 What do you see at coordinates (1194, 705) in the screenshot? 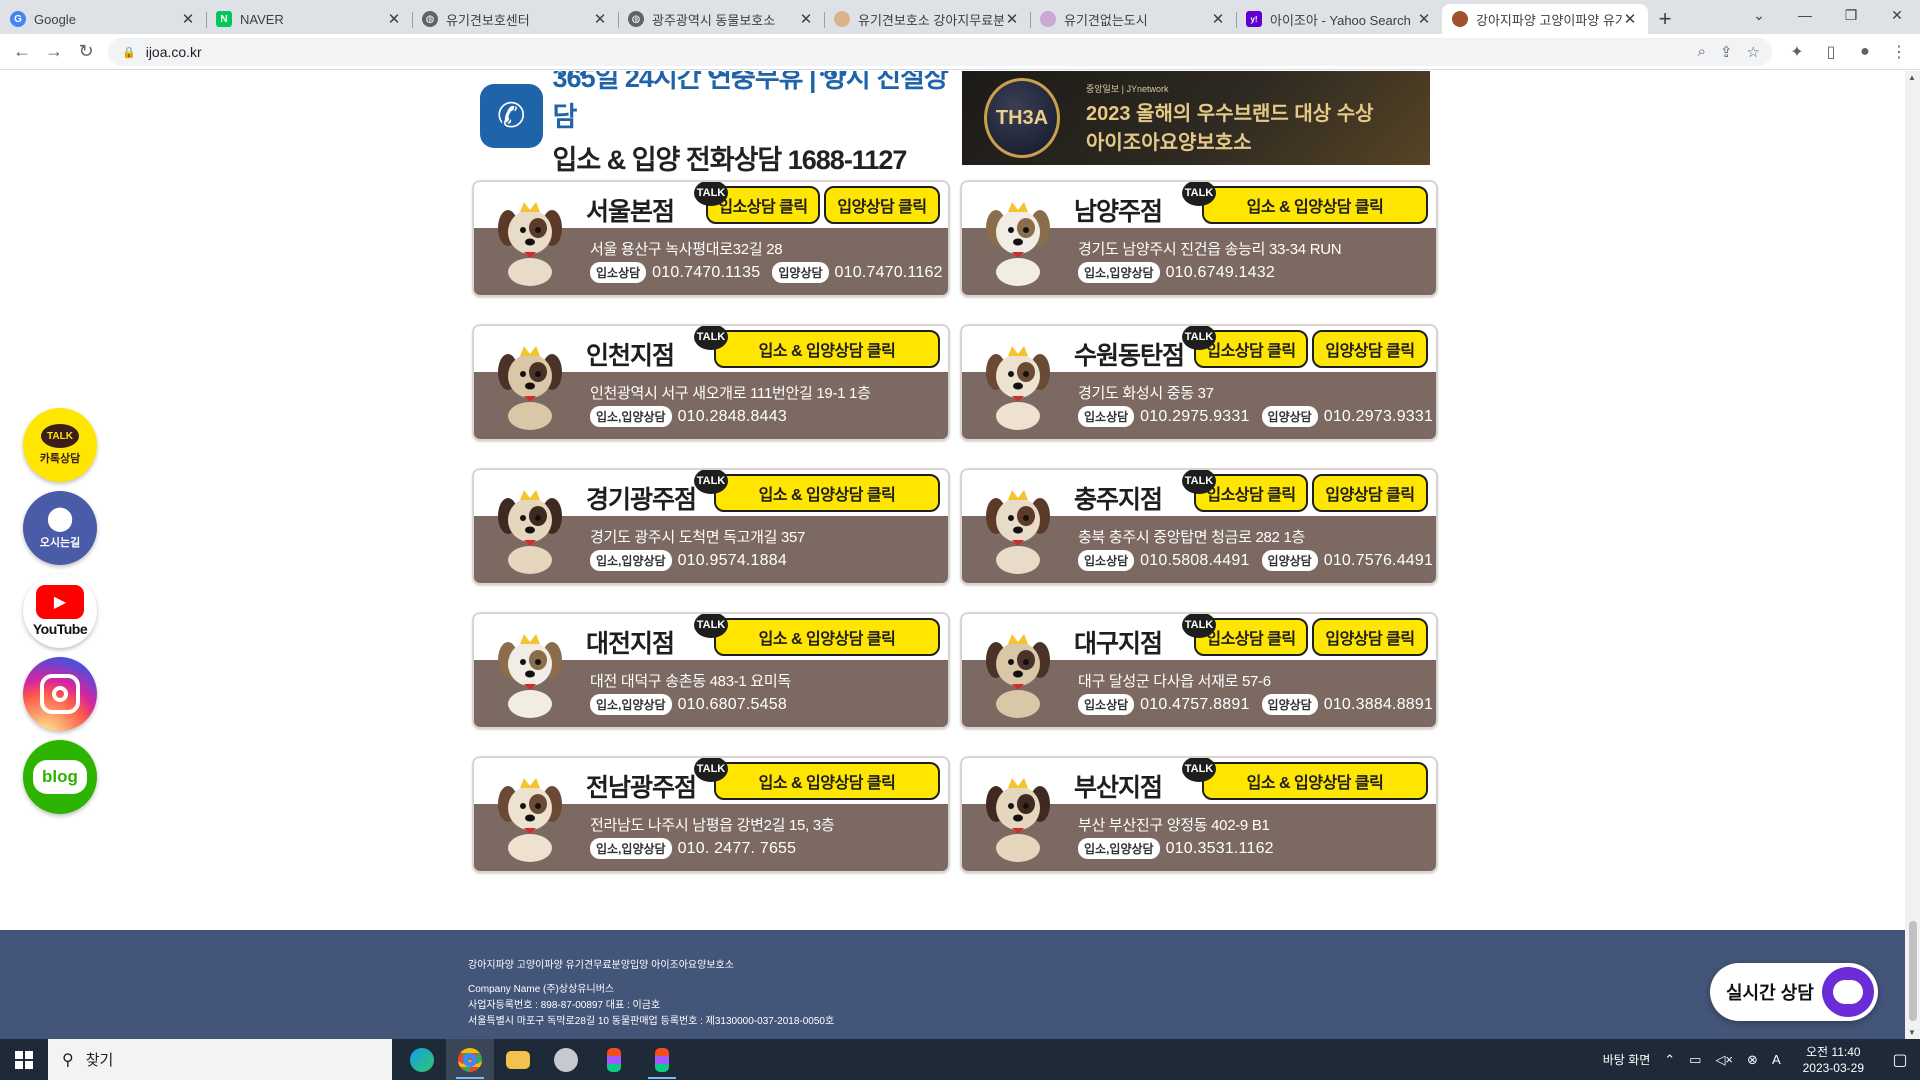
I see `phone-number: 010.4757.8891` at bounding box center [1194, 705].